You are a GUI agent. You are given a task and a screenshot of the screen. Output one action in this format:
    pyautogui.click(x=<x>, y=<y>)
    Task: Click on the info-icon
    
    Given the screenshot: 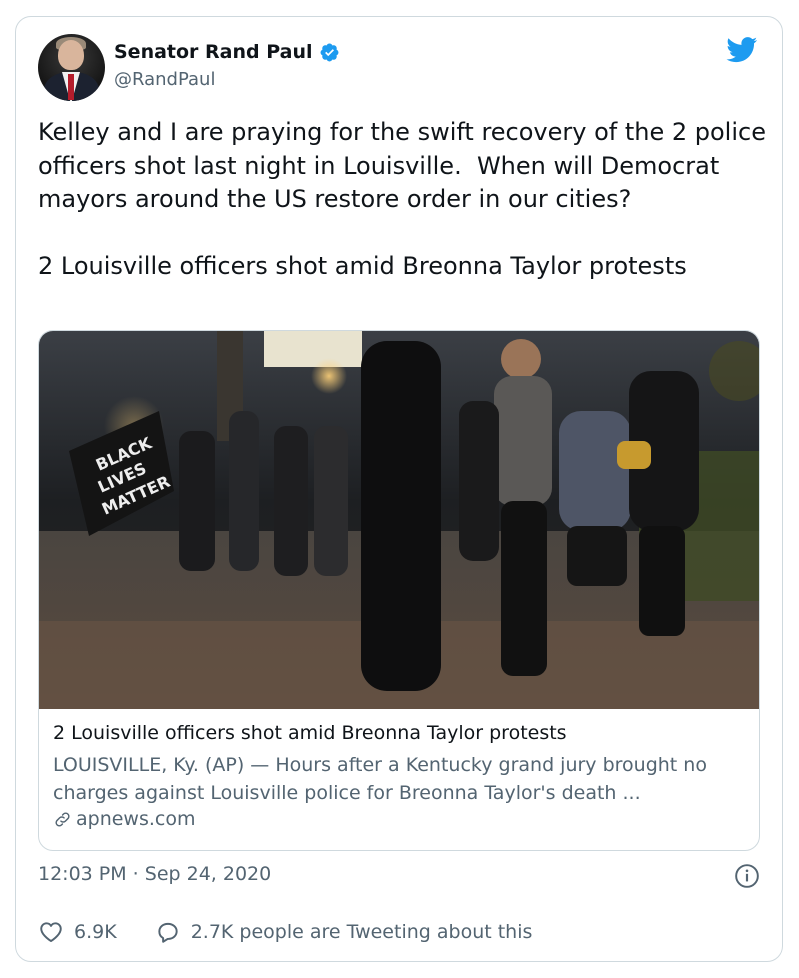 What is the action you would take?
    pyautogui.click(x=747, y=876)
    